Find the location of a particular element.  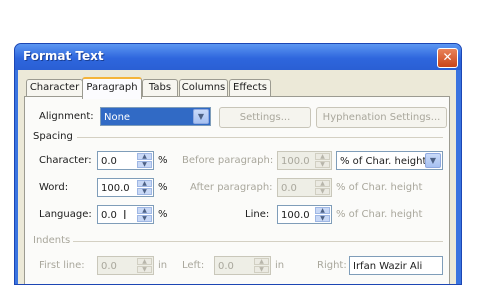

after-paragraph-spinner: ▲ ▼ is located at coordinates (322, 187).